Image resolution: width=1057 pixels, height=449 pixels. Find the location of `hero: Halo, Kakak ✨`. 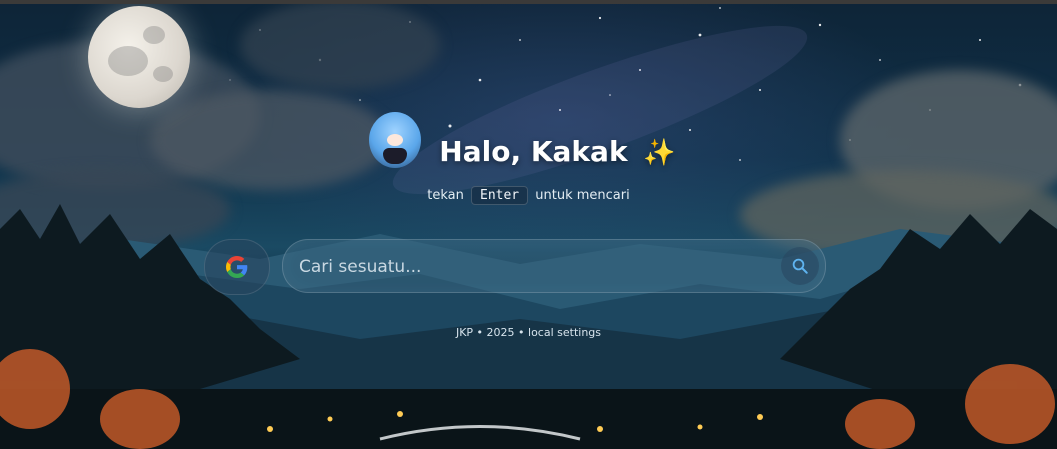

hero: Halo, Kakak ✨ is located at coordinates (525, 140).